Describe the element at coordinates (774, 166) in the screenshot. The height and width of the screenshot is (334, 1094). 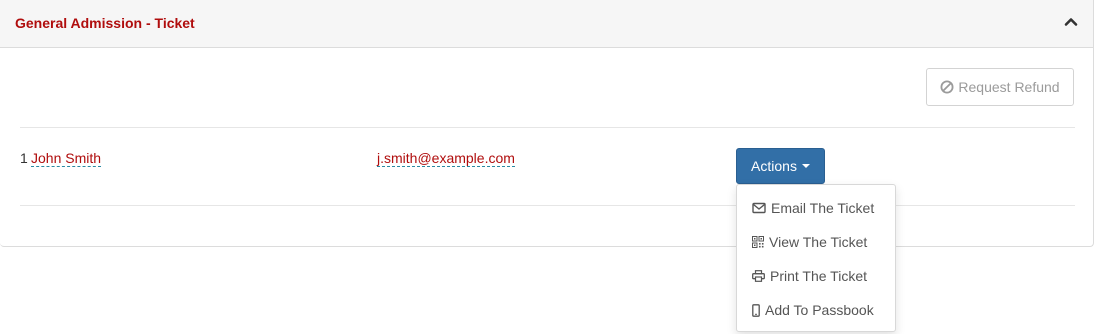
I see `actions-label: Actions` at that location.